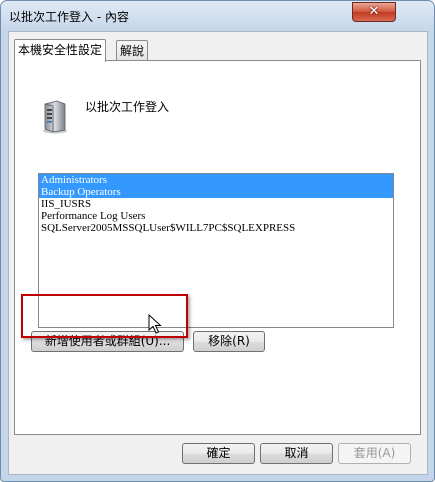  I want to click on tab-explain: 解說, so click(132, 50).